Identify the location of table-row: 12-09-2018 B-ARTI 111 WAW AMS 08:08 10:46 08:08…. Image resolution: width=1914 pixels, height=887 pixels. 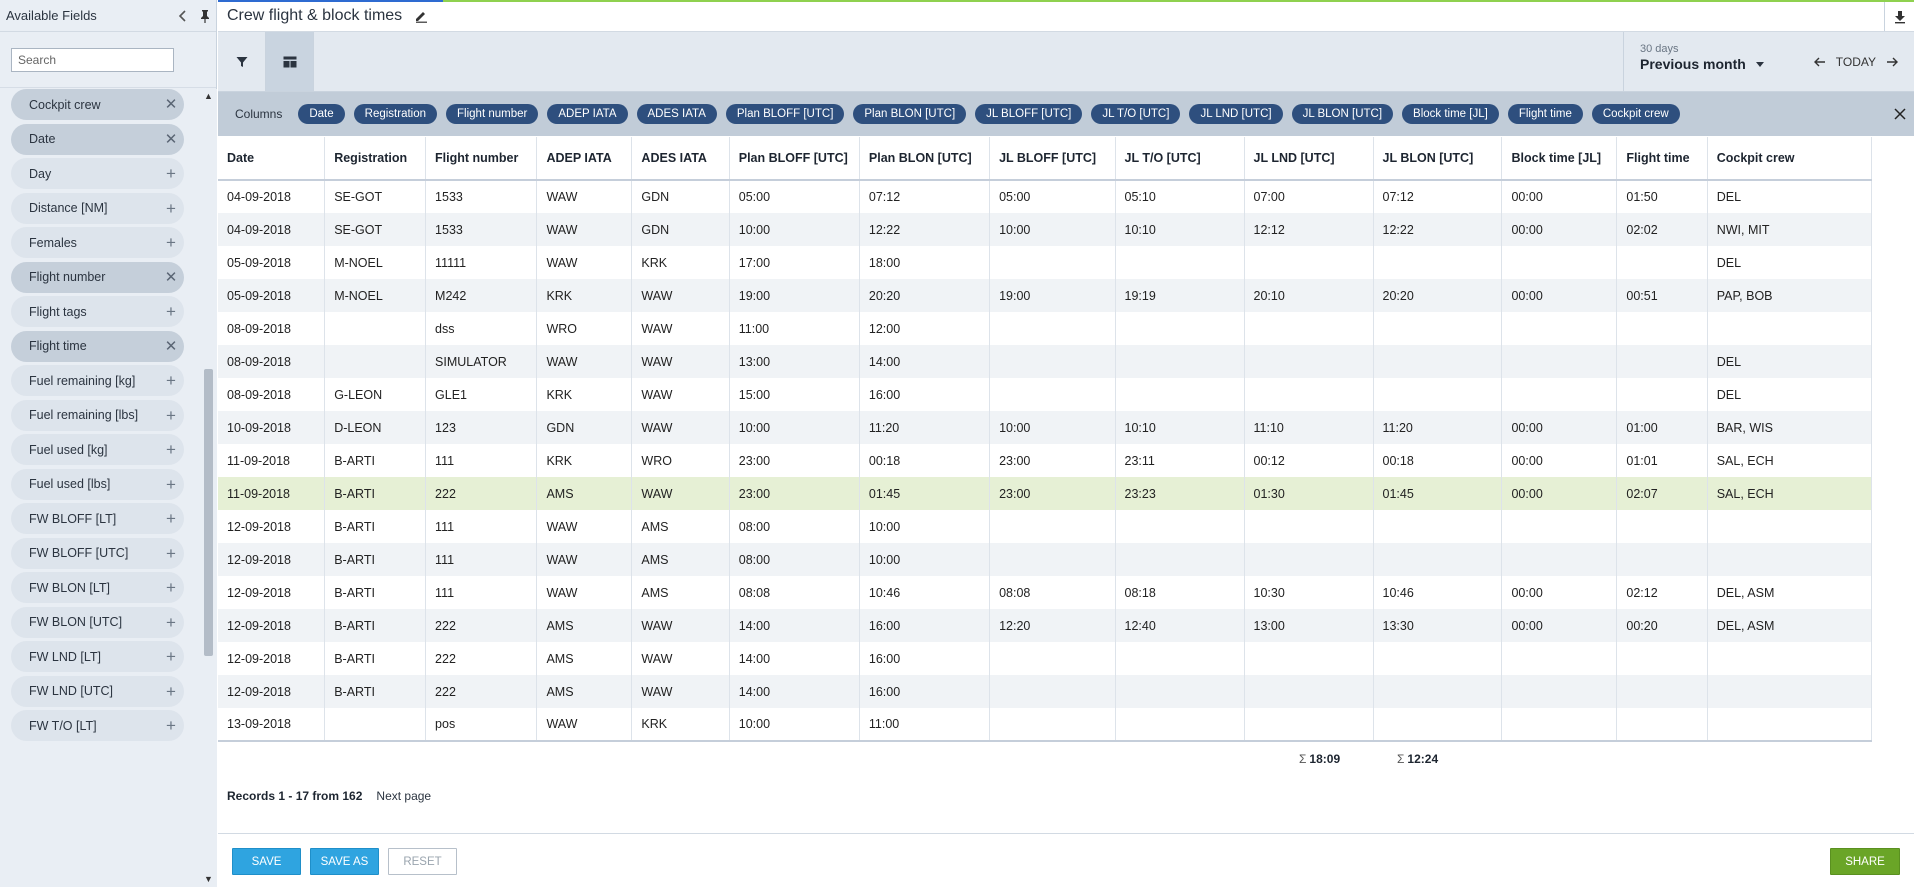
(1045, 592).